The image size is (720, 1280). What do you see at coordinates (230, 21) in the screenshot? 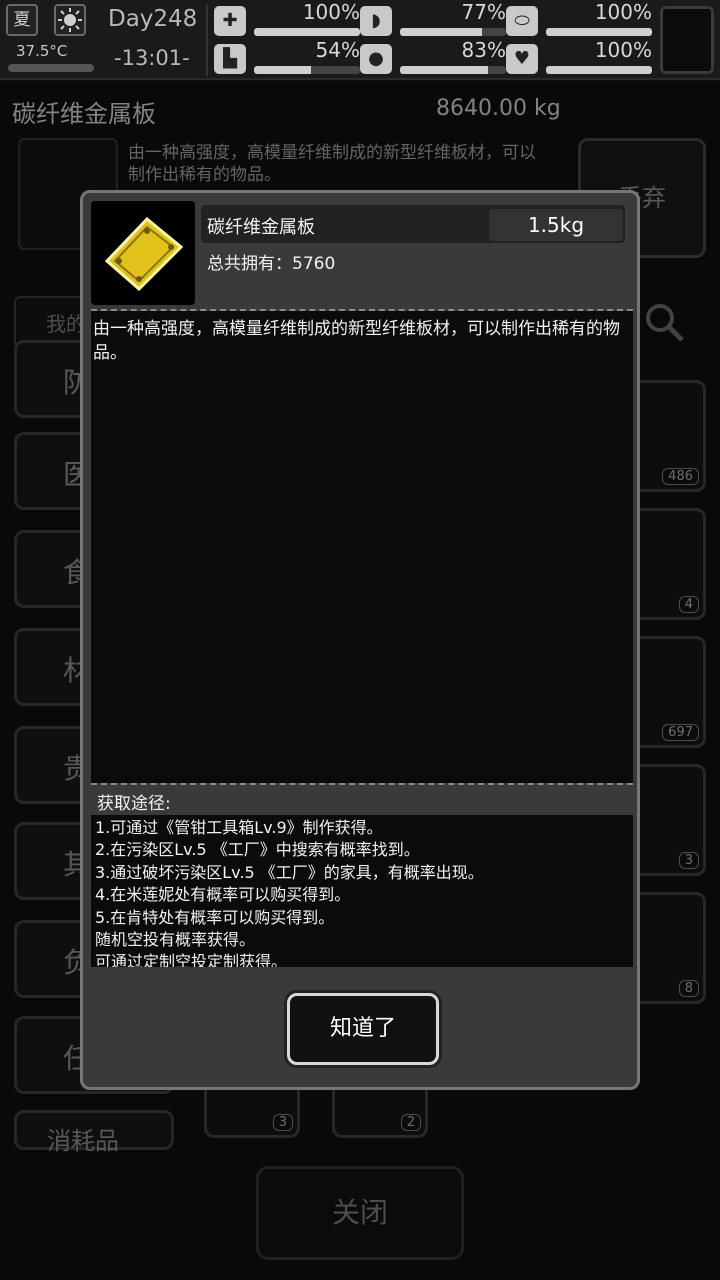
I see `medkit-icon: ✚` at bounding box center [230, 21].